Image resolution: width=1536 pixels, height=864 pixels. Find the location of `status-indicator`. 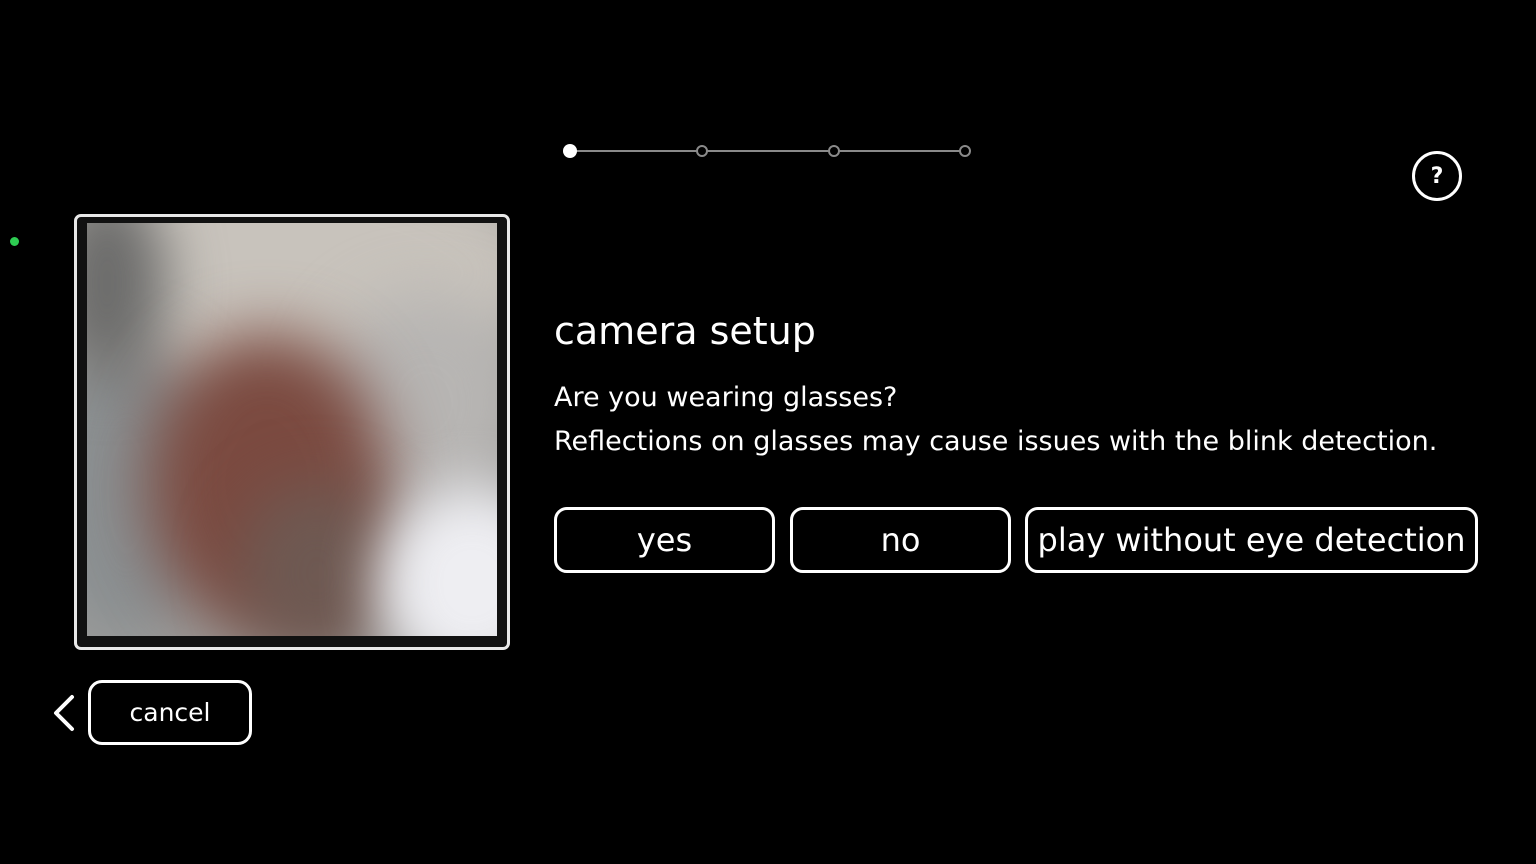

status-indicator is located at coordinates (14, 241).